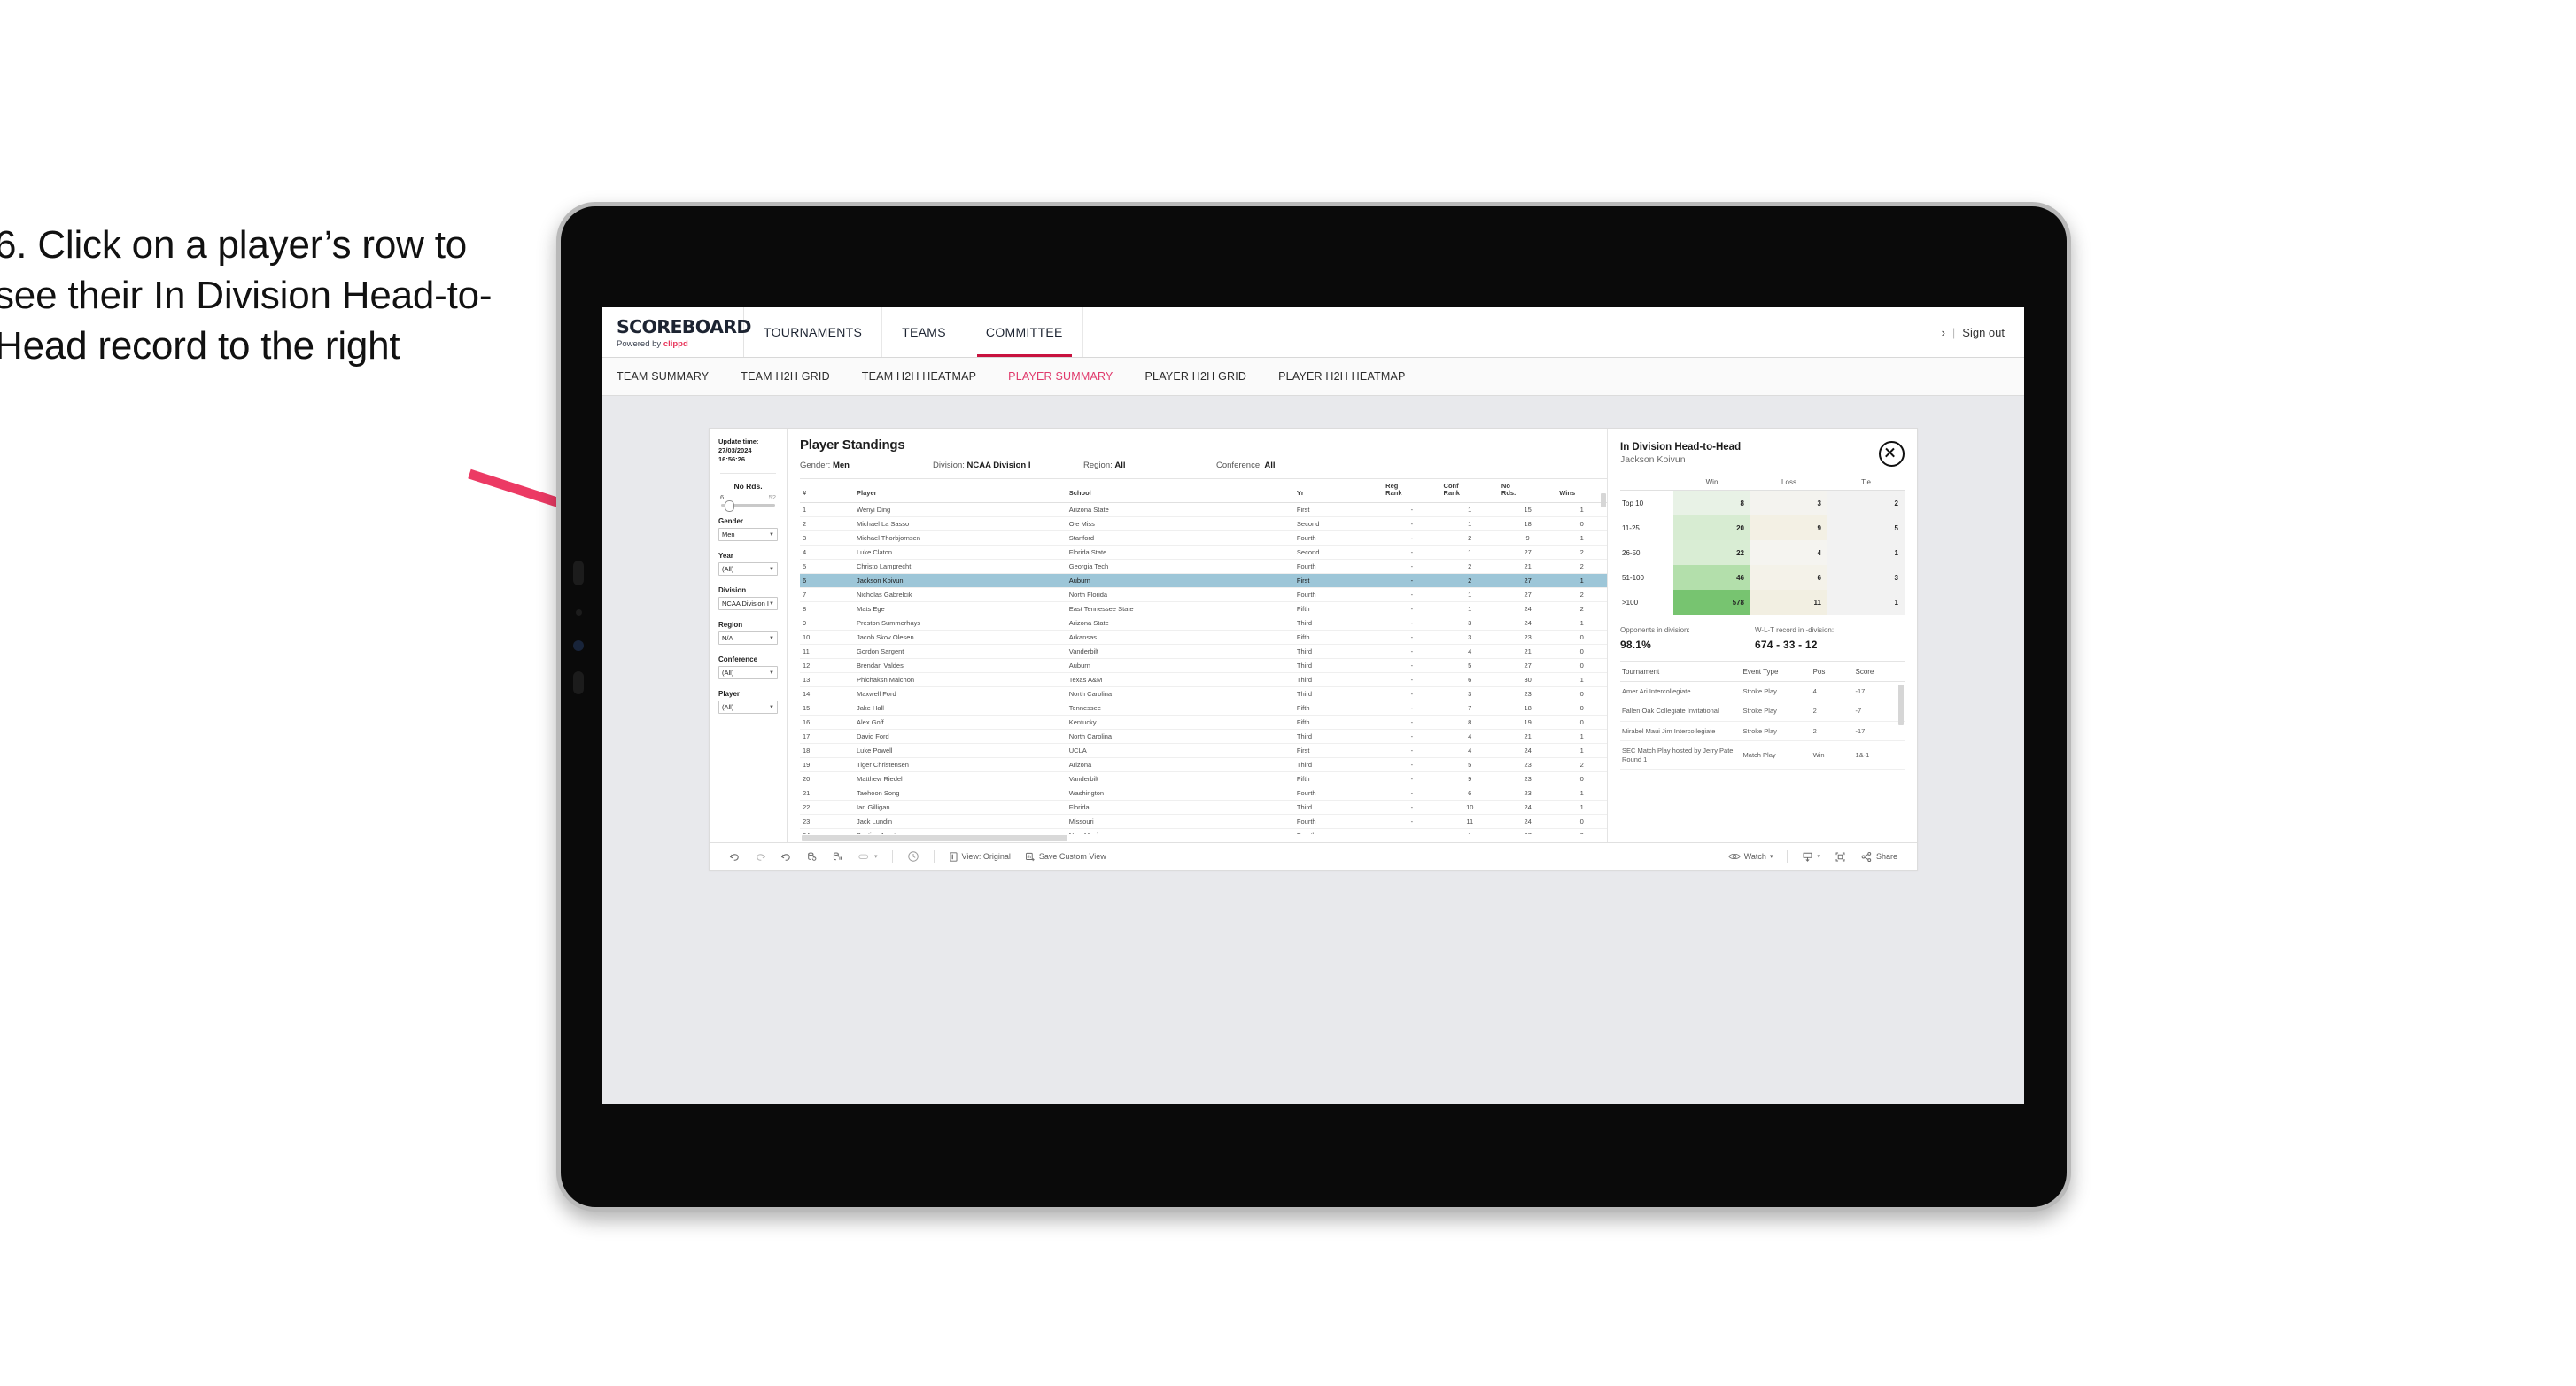  What do you see at coordinates (1338, 737) in the screenshot?
I see `cell-yr: Third` at bounding box center [1338, 737].